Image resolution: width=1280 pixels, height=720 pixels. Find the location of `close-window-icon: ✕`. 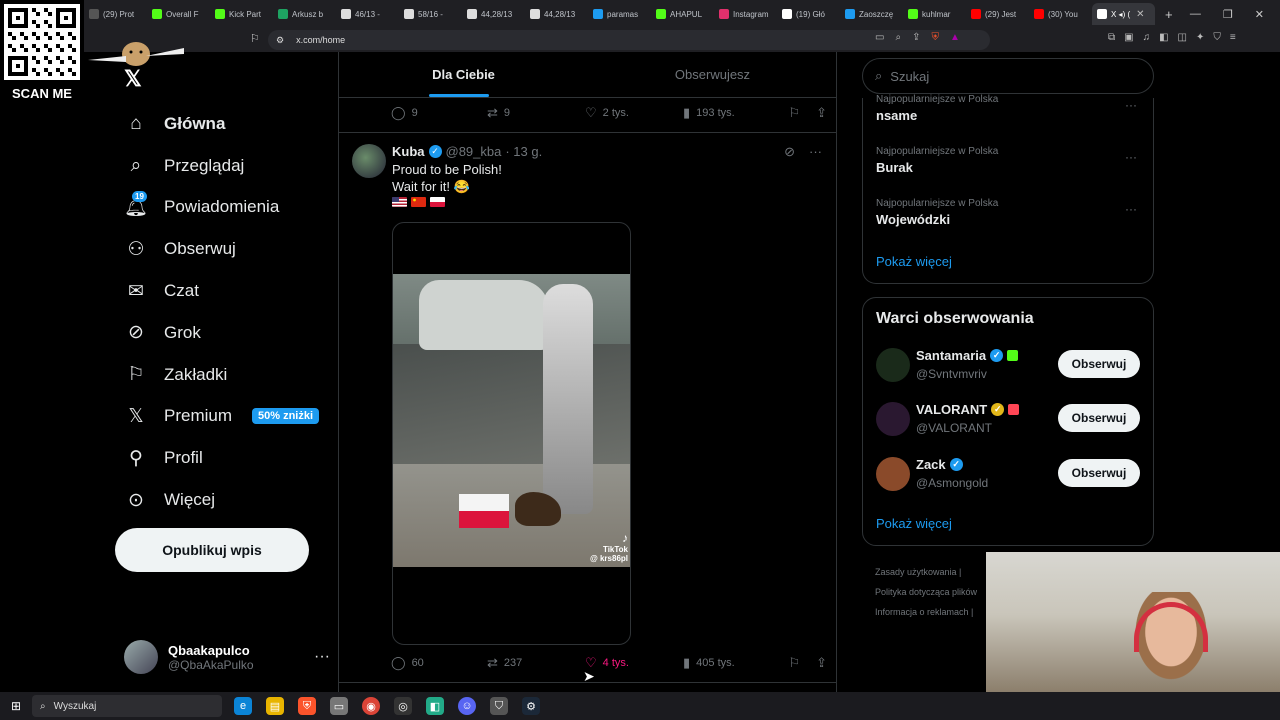

close-window-icon: ✕ is located at coordinates (1259, 14).